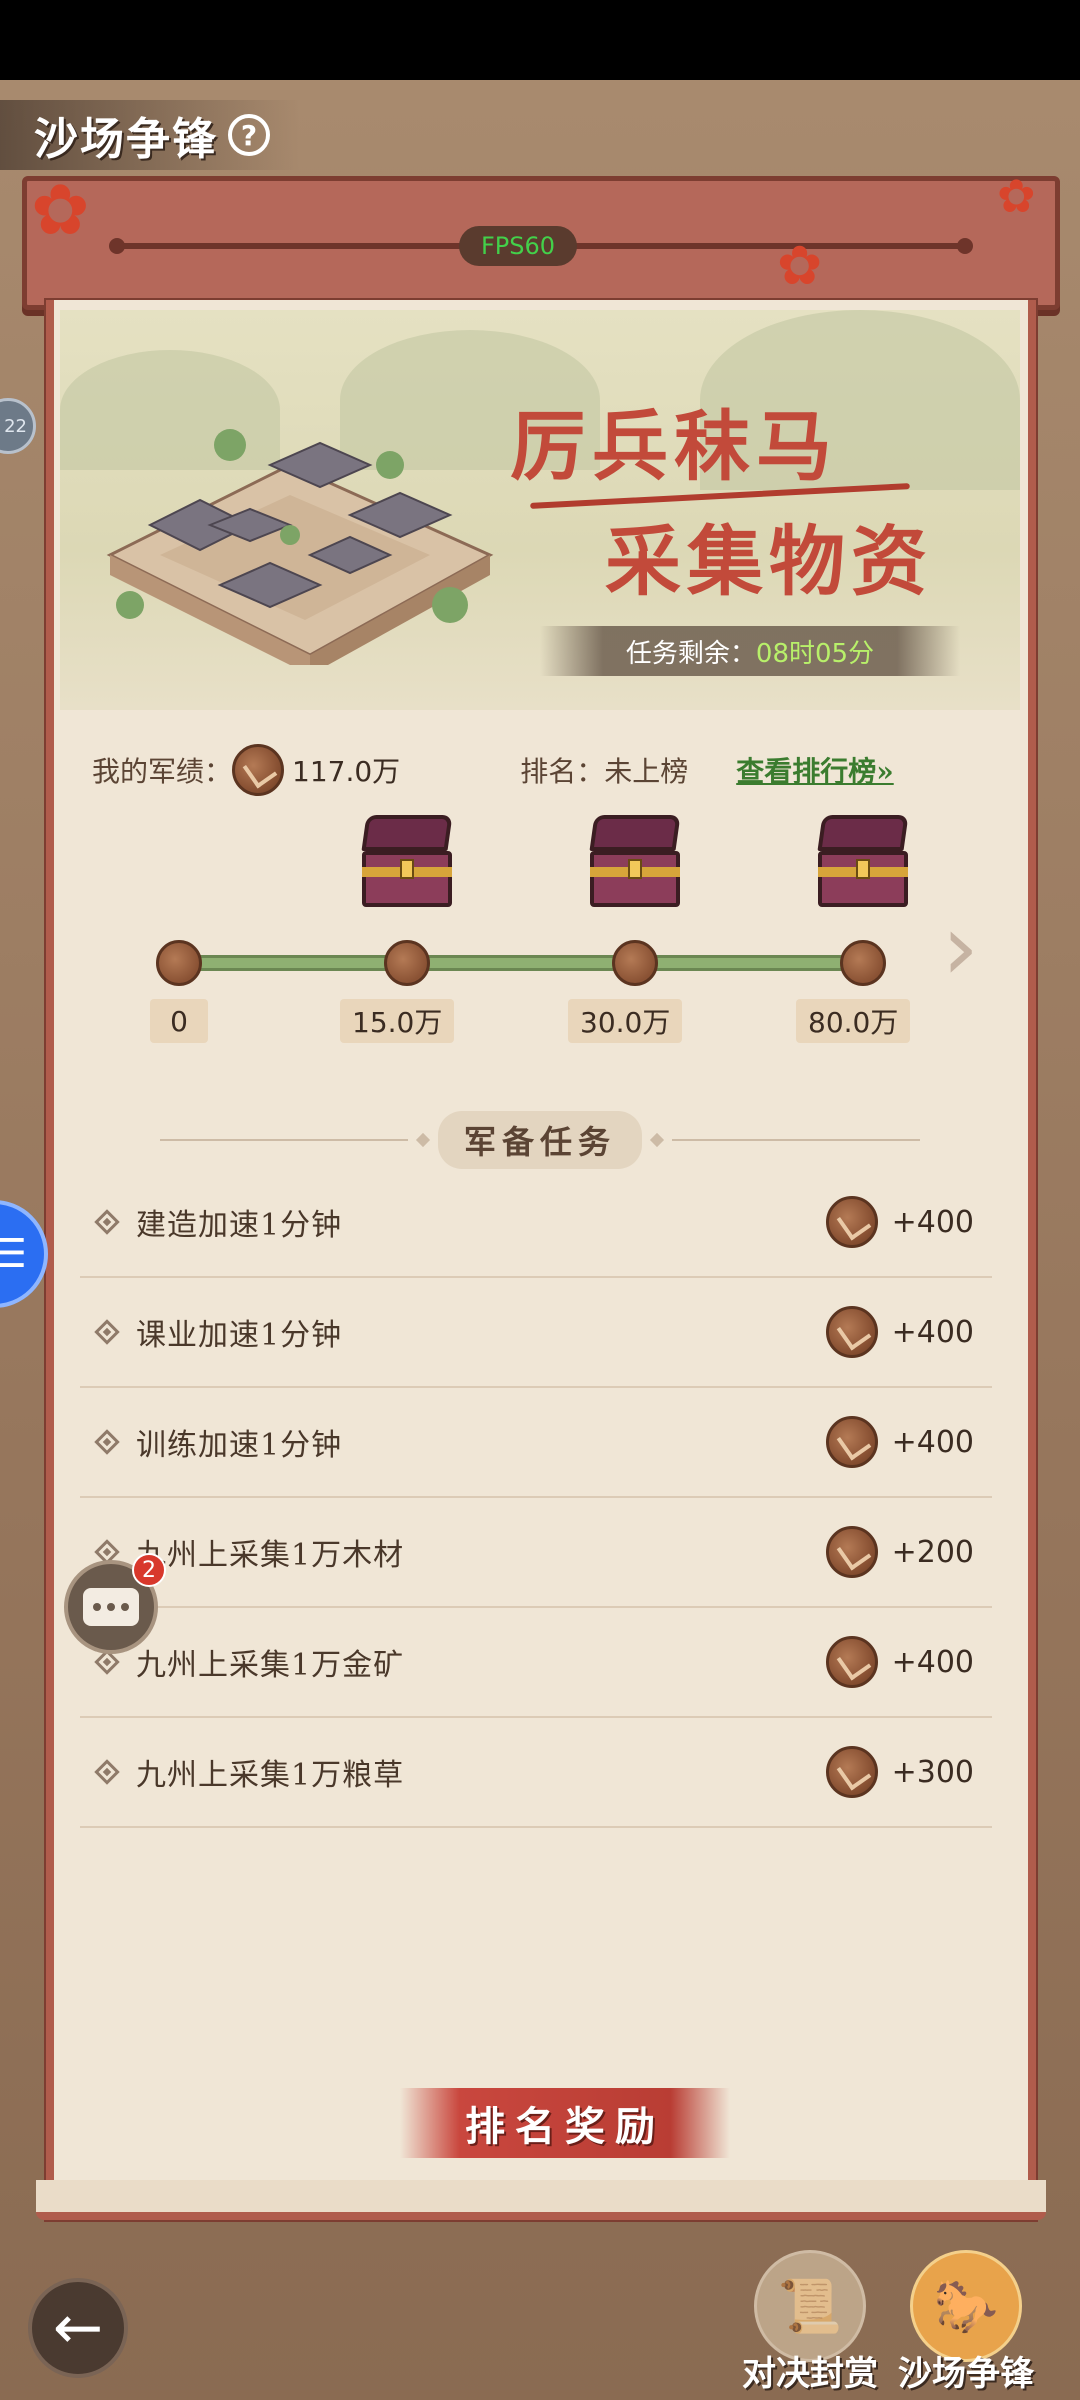  I want to click on task-reward: +300, so click(899, 1772).